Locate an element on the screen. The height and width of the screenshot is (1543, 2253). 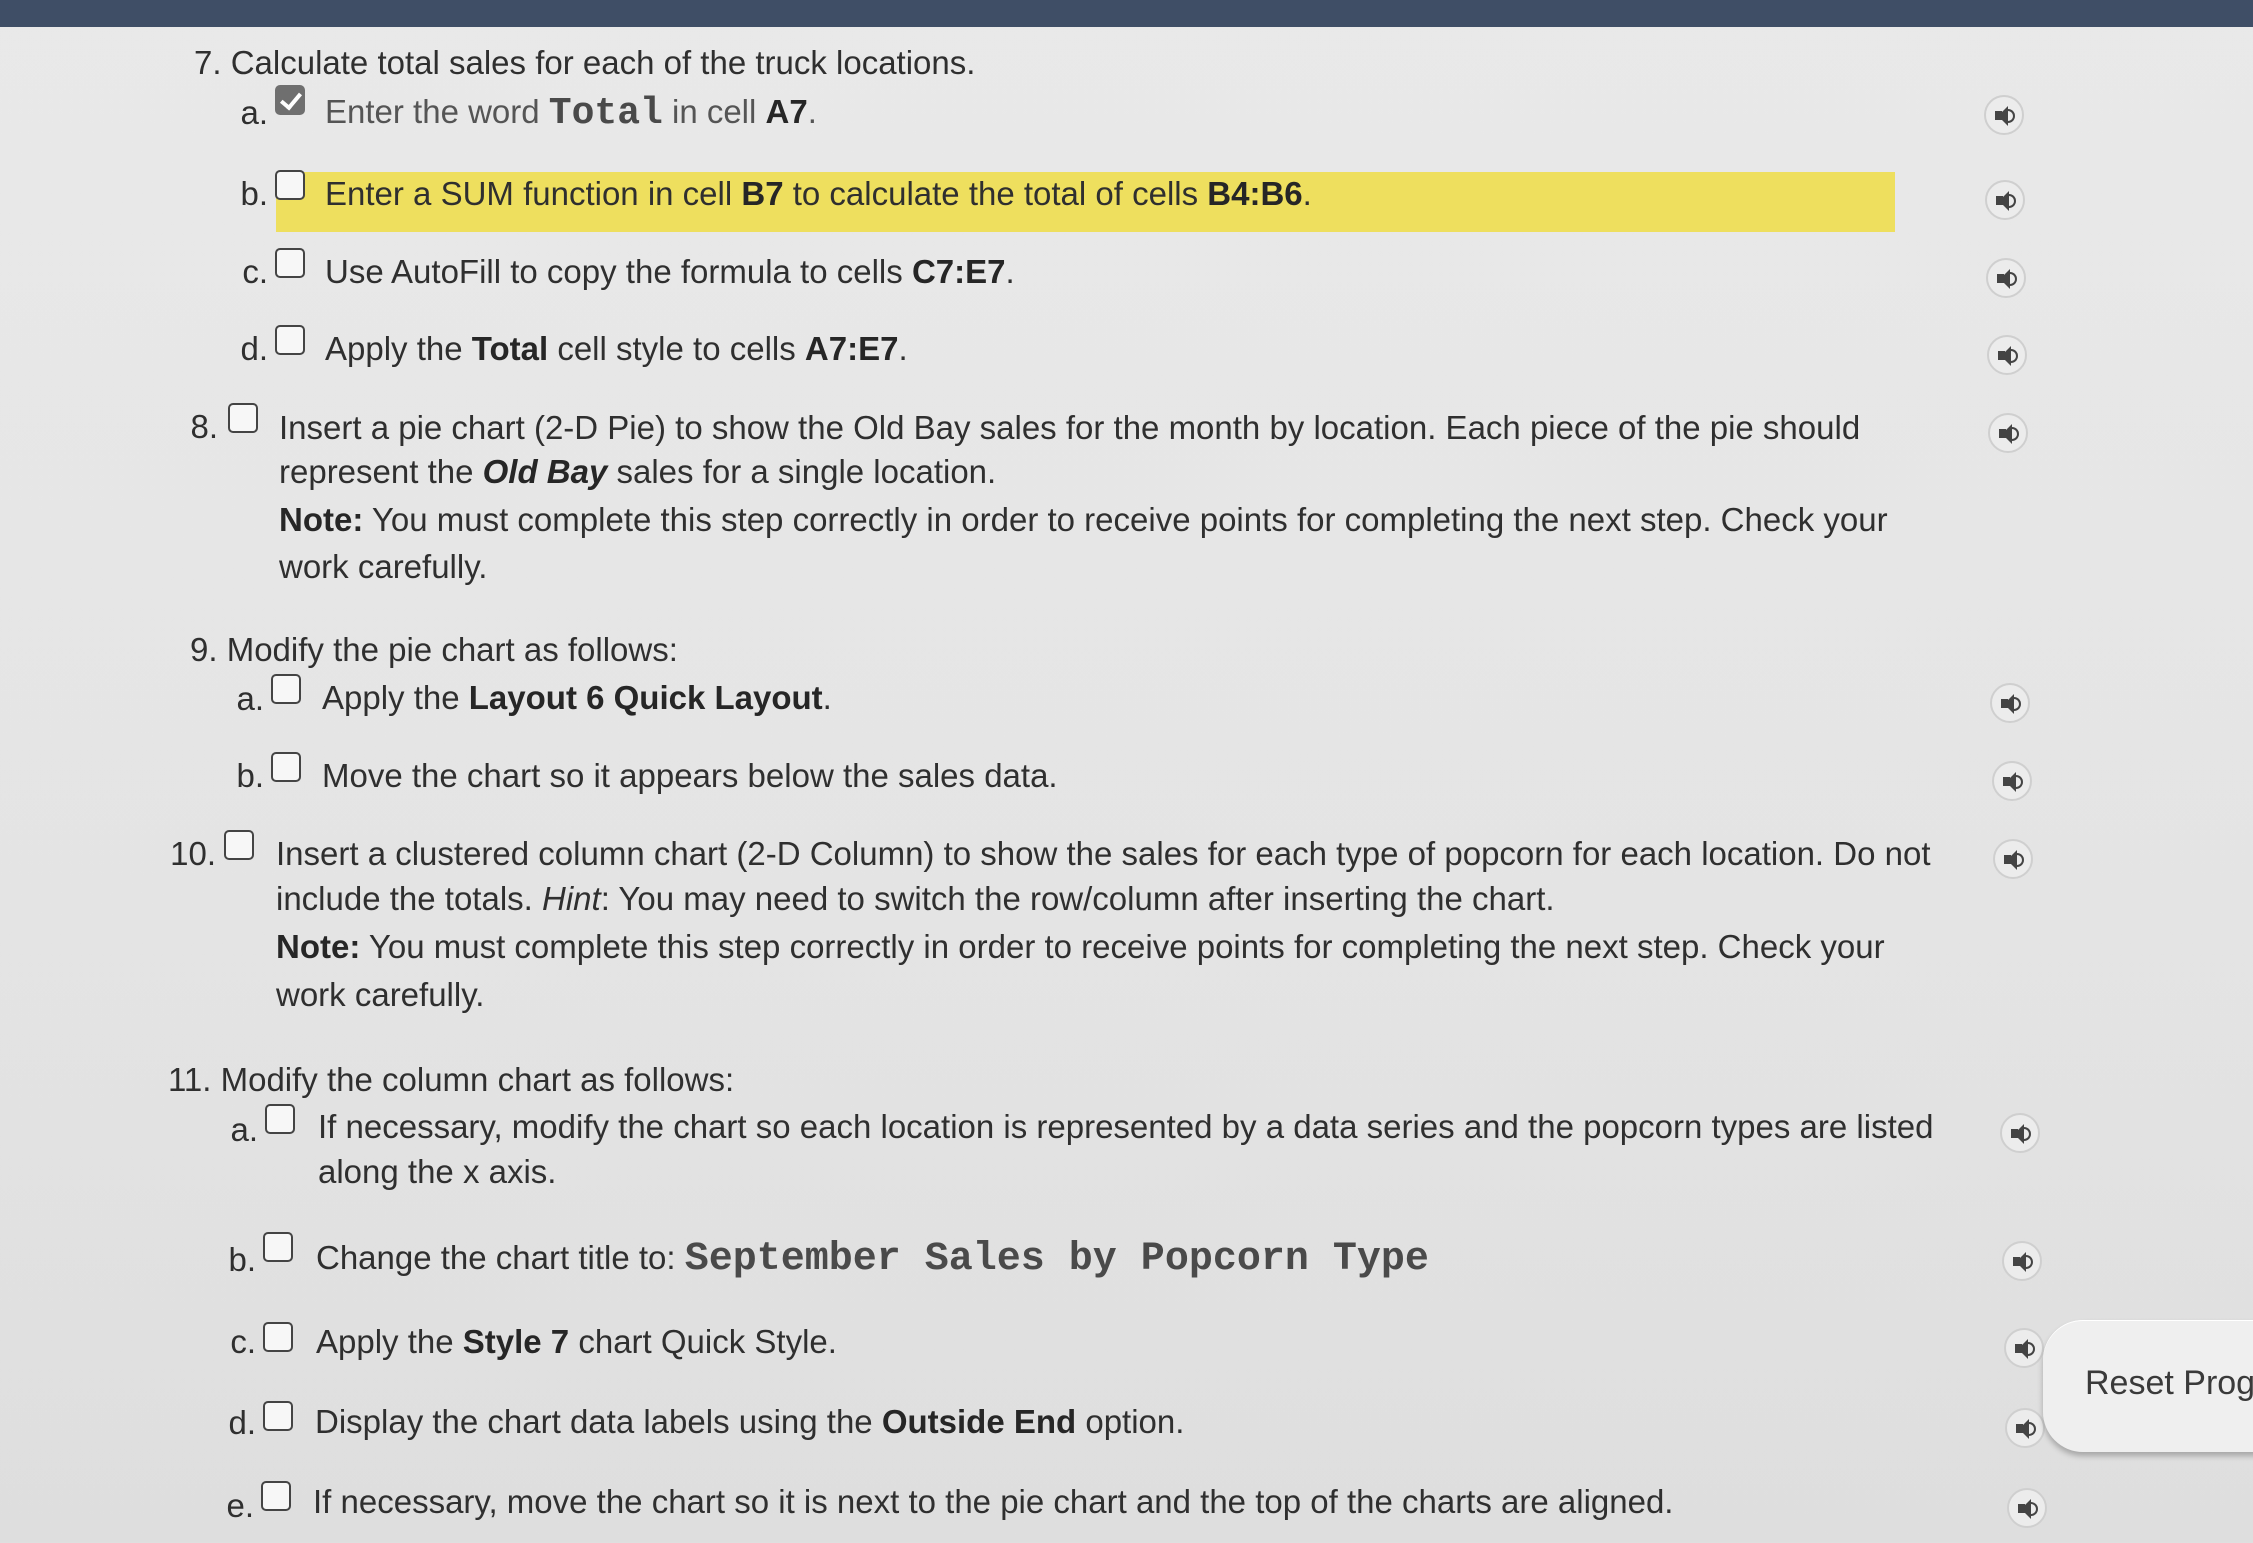
step-8-checkbox is located at coordinates (243, 418).